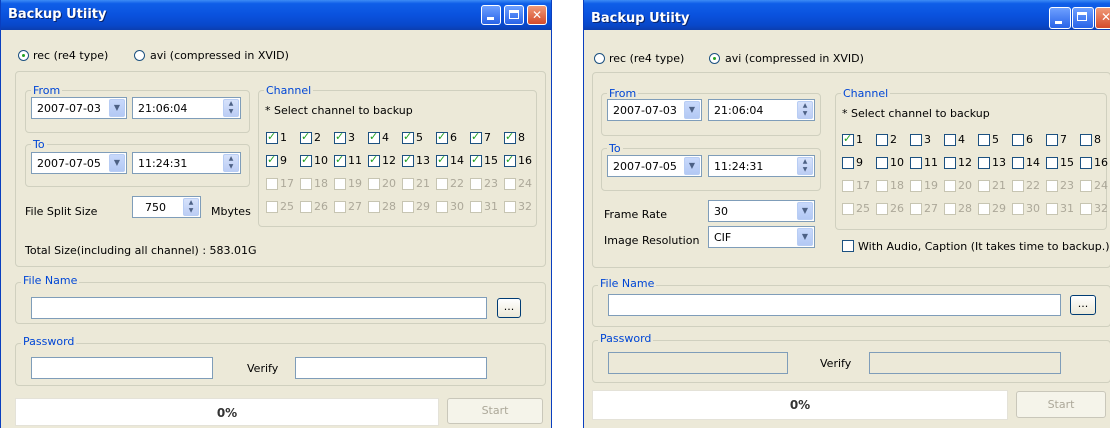  What do you see at coordinates (39, 144) in the screenshot?
I see `to-label: To` at bounding box center [39, 144].